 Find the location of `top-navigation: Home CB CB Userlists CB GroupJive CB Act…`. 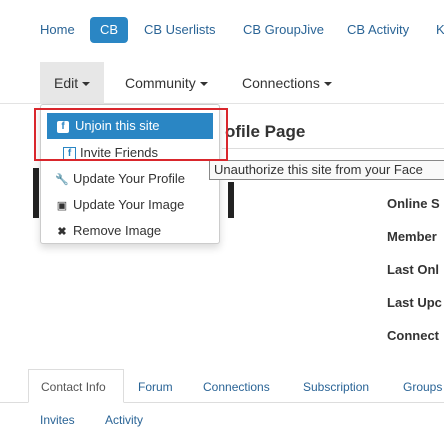

top-navigation: Home CB CB Userlists CB GroupJive CB Act… is located at coordinates (222, 30).